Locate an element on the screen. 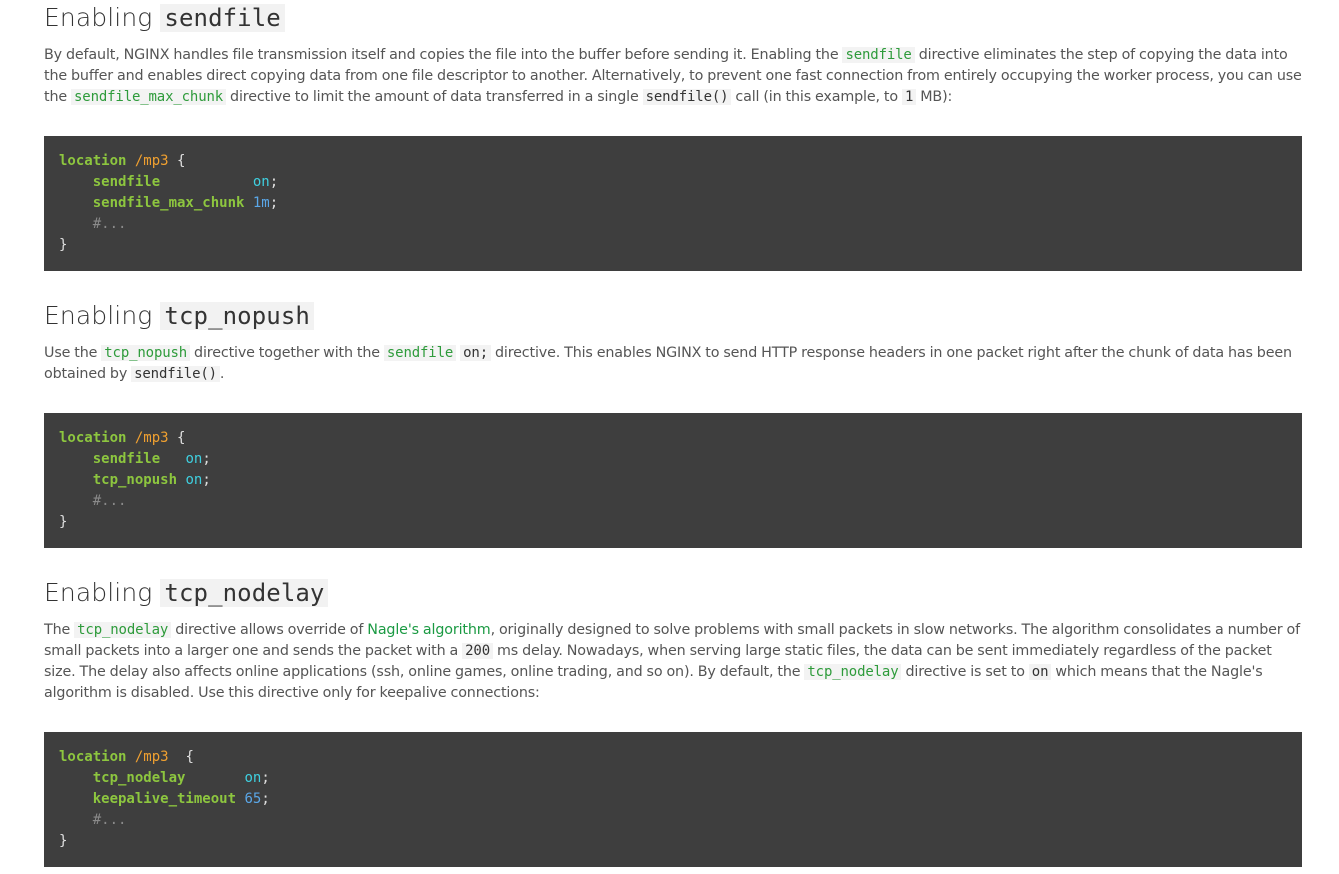 This screenshot has height=874, width=1339. inline-code: tcp_nopush is located at coordinates (146, 353).